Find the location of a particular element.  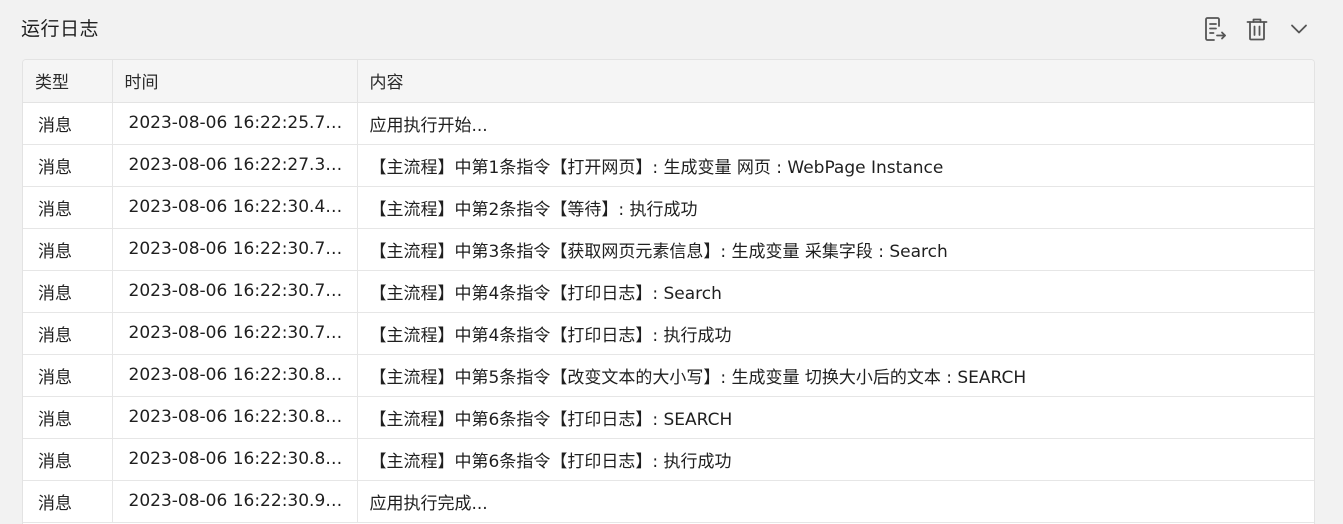

log-table-header: 类型 时间 内容 is located at coordinates (668, 81).